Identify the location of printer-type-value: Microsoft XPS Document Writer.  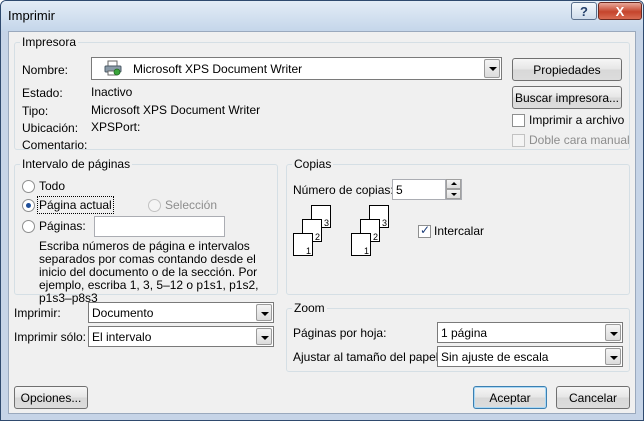
(176, 110).